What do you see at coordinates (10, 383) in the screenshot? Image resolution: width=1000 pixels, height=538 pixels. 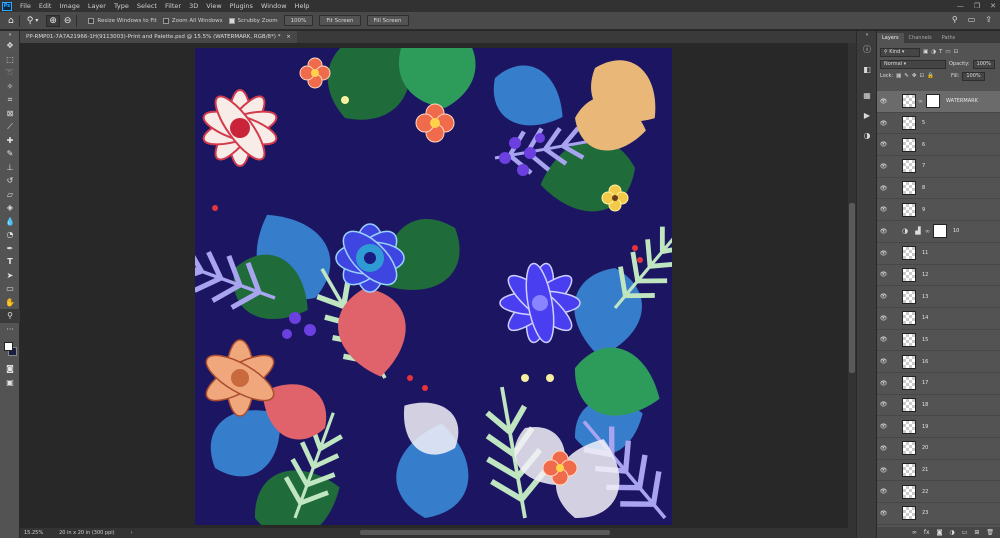 I see `screen-mode-icon: ▣` at bounding box center [10, 383].